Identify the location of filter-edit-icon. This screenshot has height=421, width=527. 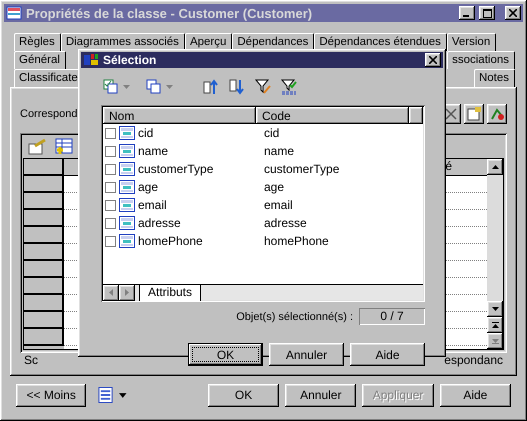
(263, 87).